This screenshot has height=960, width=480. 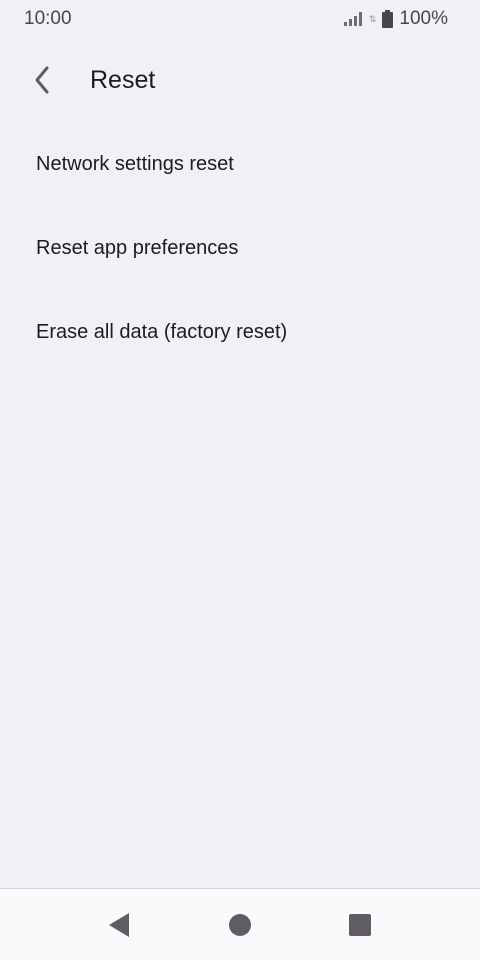 I want to click on status-icons: ⇅ 100%, so click(x=395, y=19).